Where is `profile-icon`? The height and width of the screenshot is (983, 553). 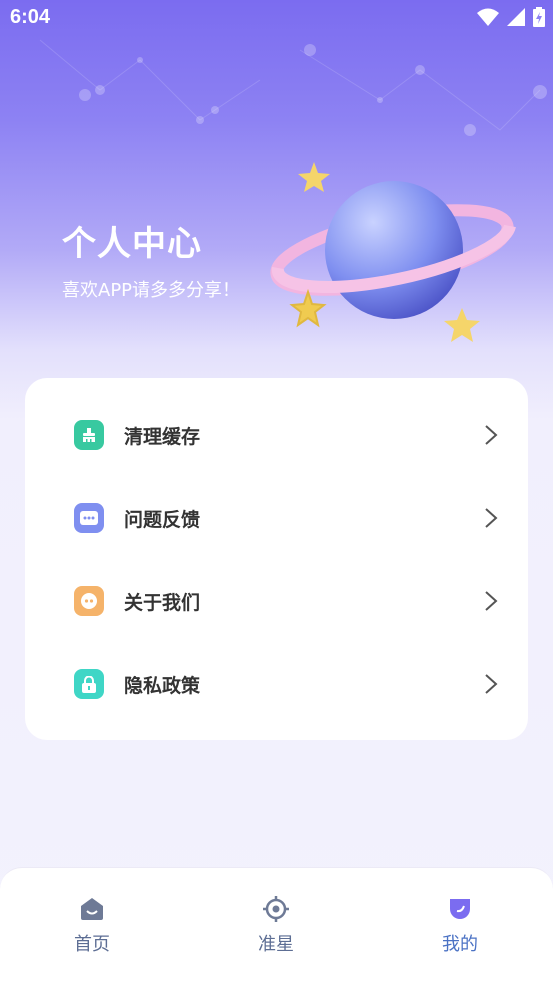 profile-icon is located at coordinates (460, 909).